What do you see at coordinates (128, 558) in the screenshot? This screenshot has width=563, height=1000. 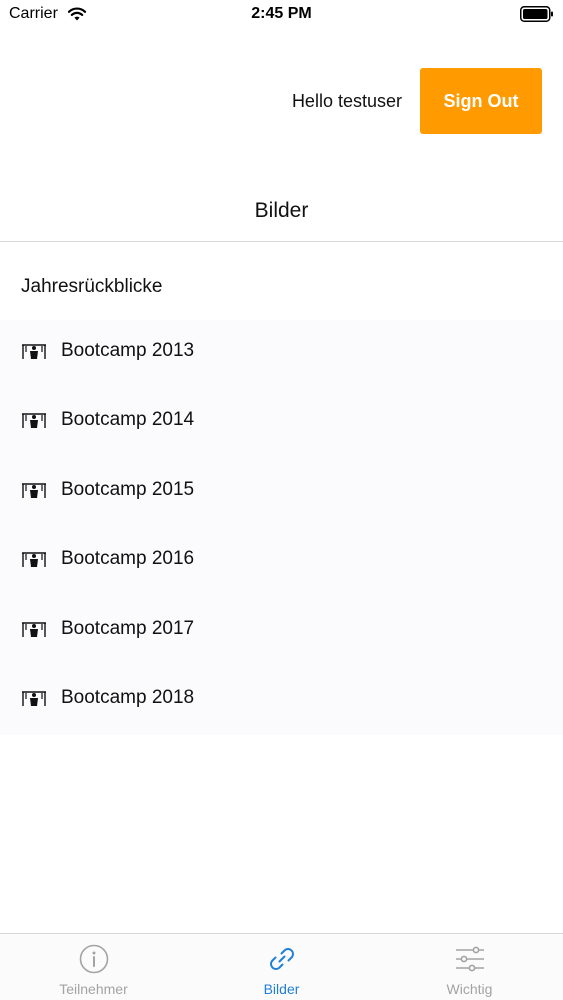 I see `list-item-label: Bootcamp 2016` at bounding box center [128, 558].